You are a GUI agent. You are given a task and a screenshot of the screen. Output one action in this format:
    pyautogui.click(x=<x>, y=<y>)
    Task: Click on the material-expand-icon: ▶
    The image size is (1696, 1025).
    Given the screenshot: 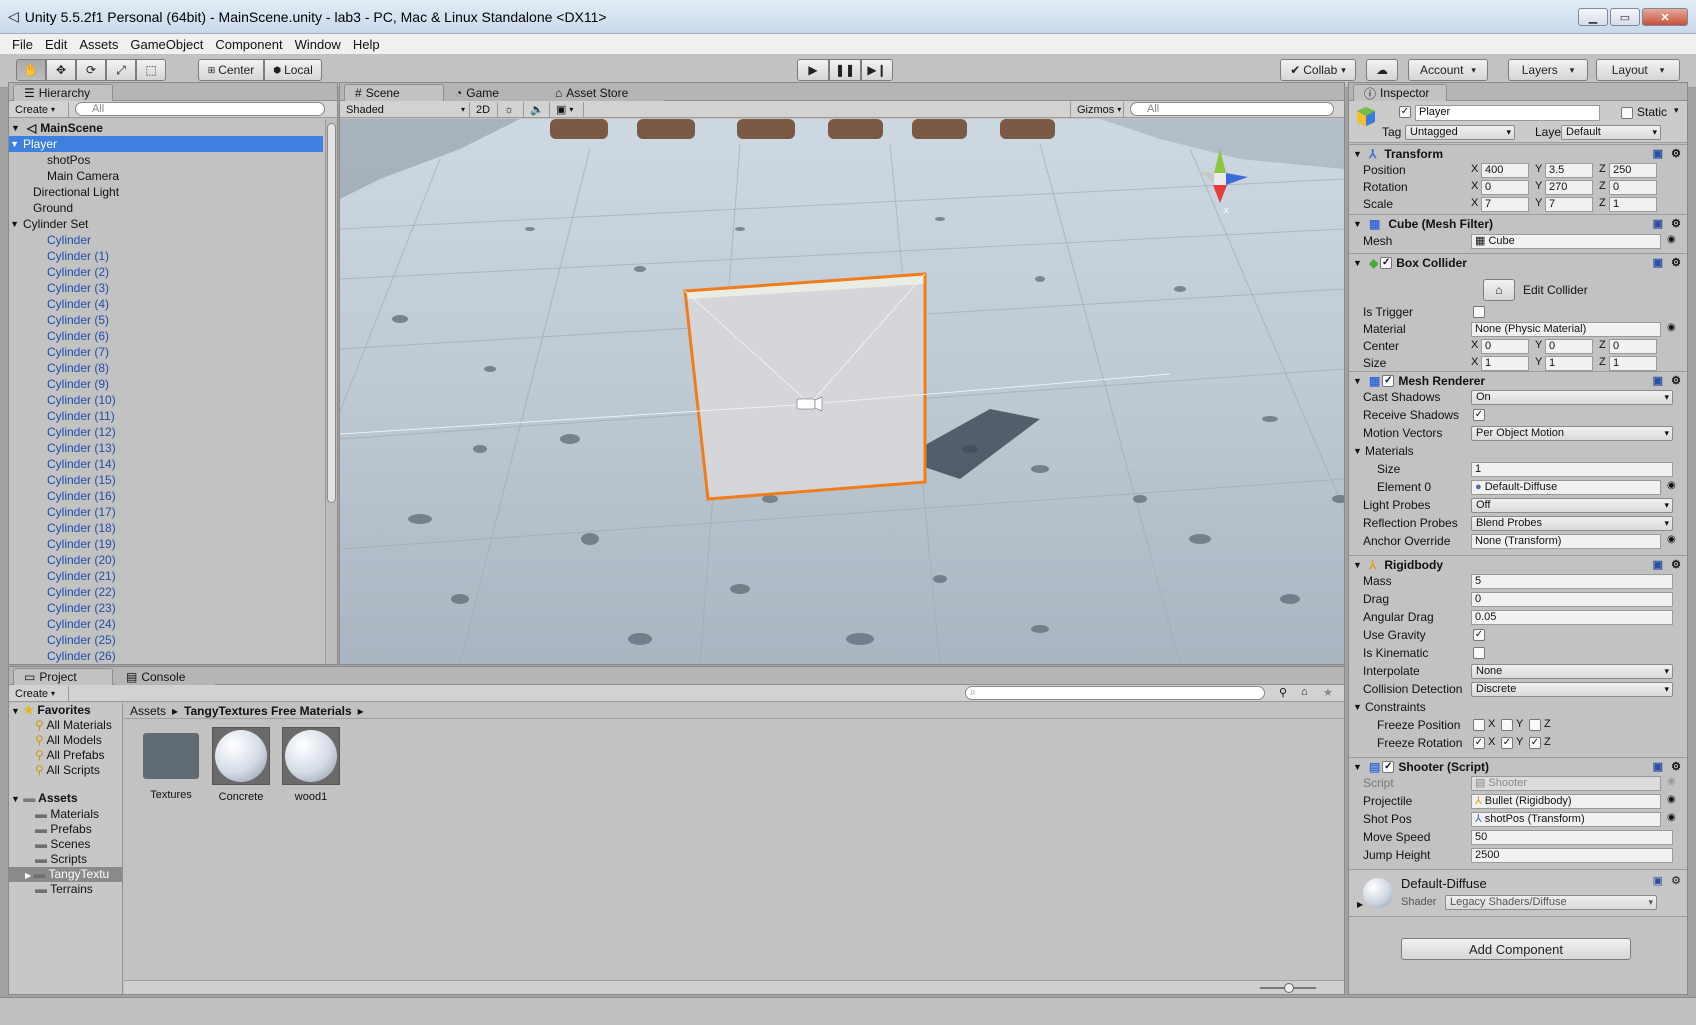 What is the action you would take?
    pyautogui.click(x=1360, y=904)
    